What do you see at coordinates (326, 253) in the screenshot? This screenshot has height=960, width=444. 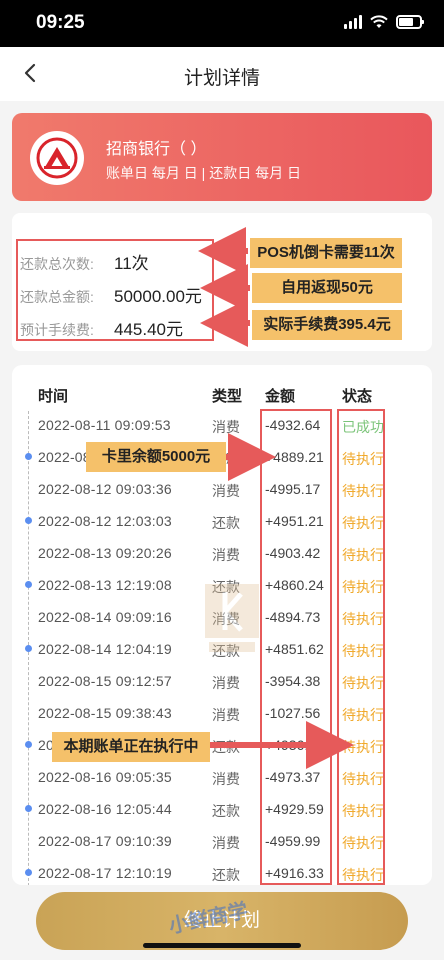 I see `callout-pos: POS机倒卡需要11次` at bounding box center [326, 253].